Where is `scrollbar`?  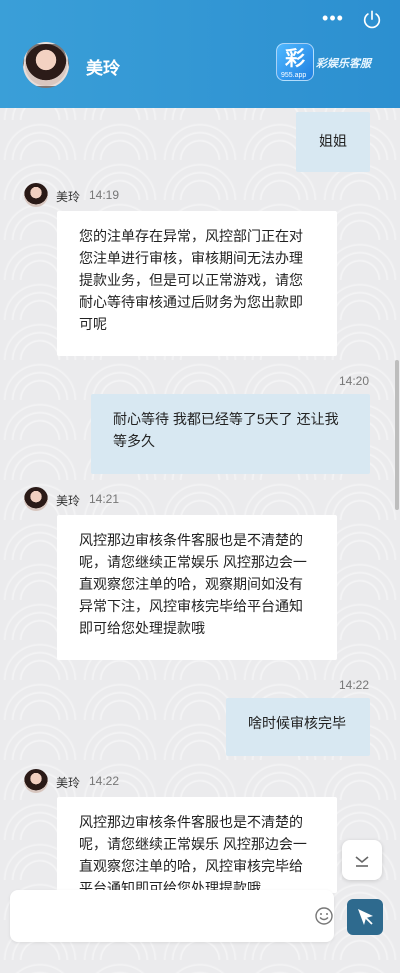
scrollbar is located at coordinates (397, 435).